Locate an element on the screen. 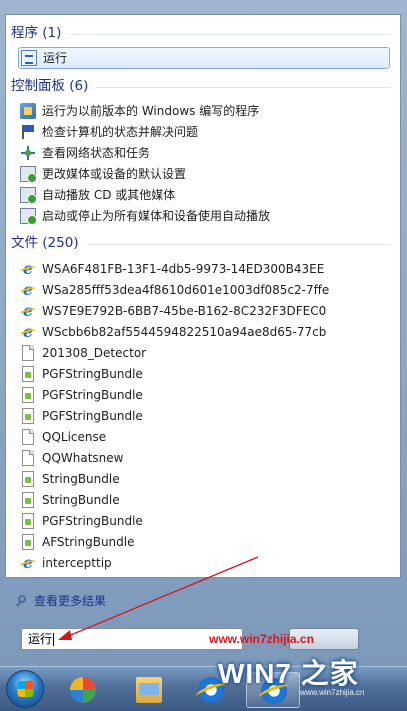 This screenshot has height=711, width=407. group-header-control-panel: 控制面板 (6) is located at coordinates (201, 86).